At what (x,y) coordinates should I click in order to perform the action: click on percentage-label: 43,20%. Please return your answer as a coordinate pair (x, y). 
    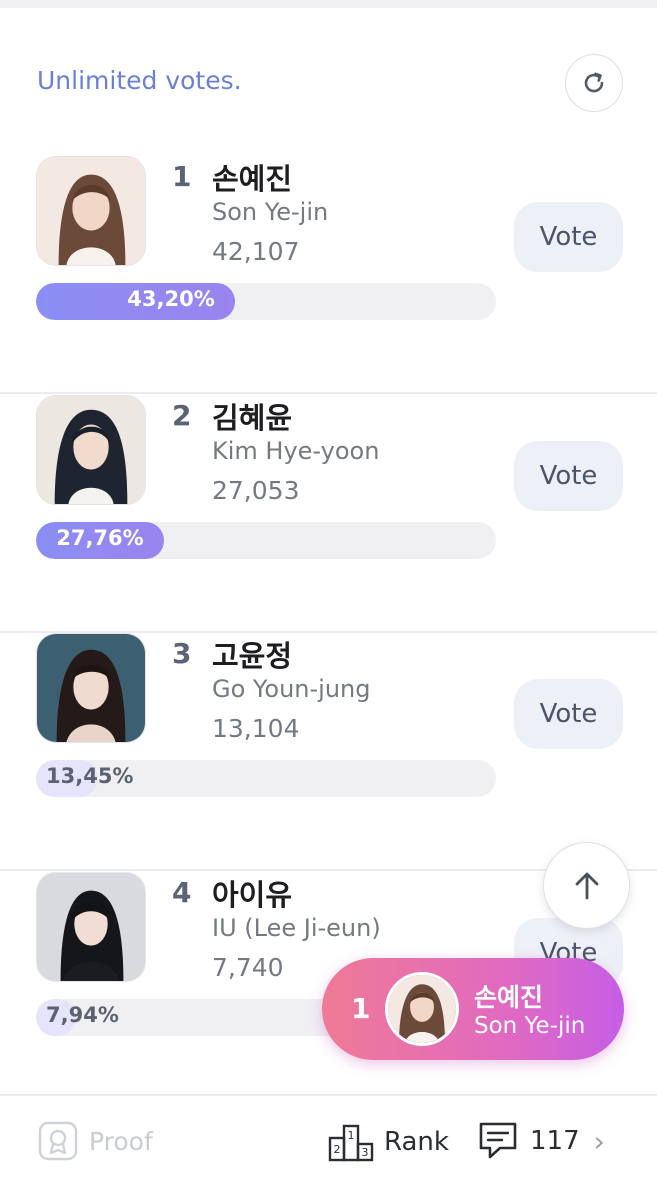
    Looking at the image, I should click on (171, 299).